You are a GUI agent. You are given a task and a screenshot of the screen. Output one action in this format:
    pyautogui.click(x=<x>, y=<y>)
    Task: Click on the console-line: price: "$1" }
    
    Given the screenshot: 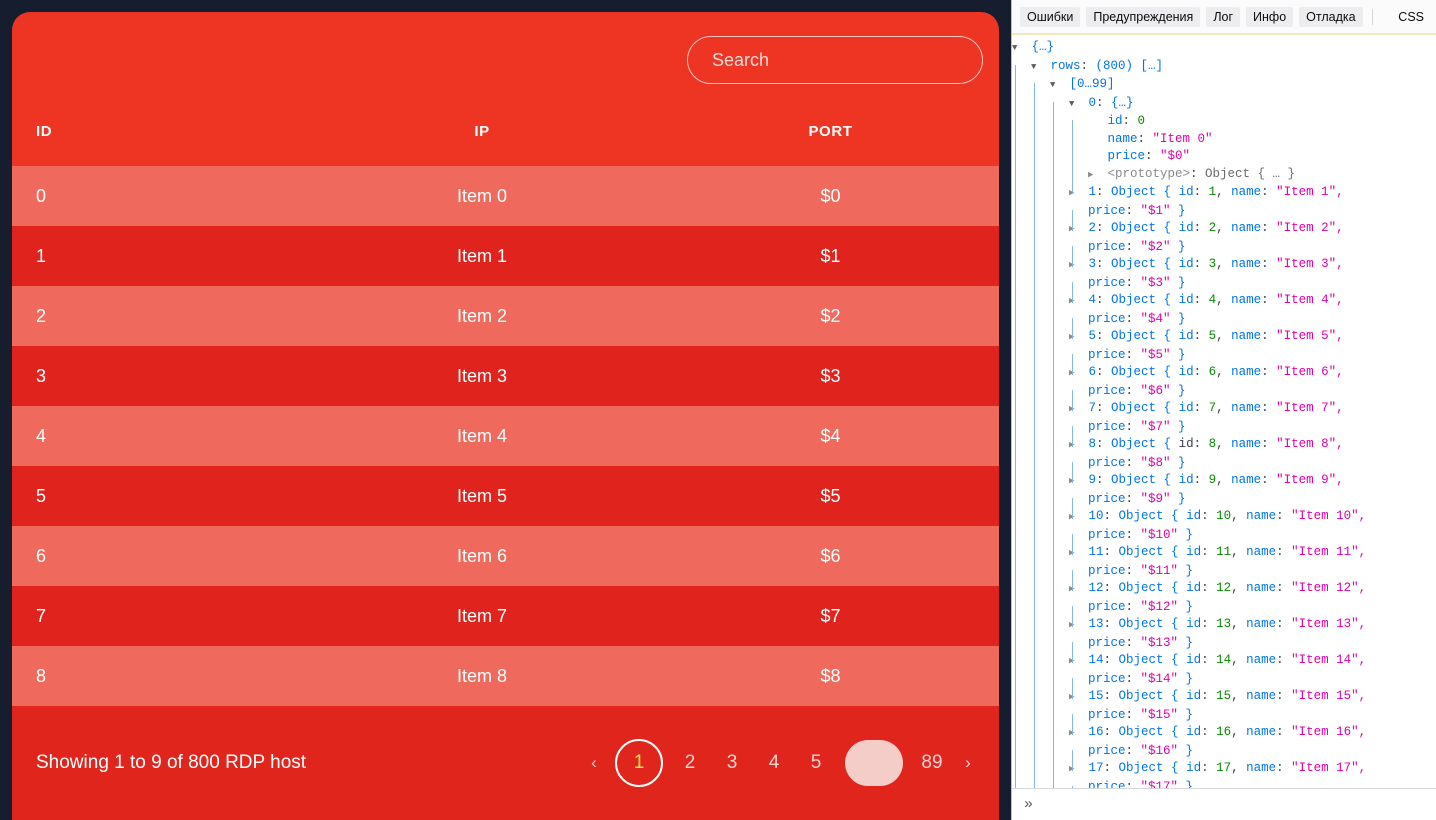 What is the action you would take?
    pyautogui.click(x=1224, y=217)
    